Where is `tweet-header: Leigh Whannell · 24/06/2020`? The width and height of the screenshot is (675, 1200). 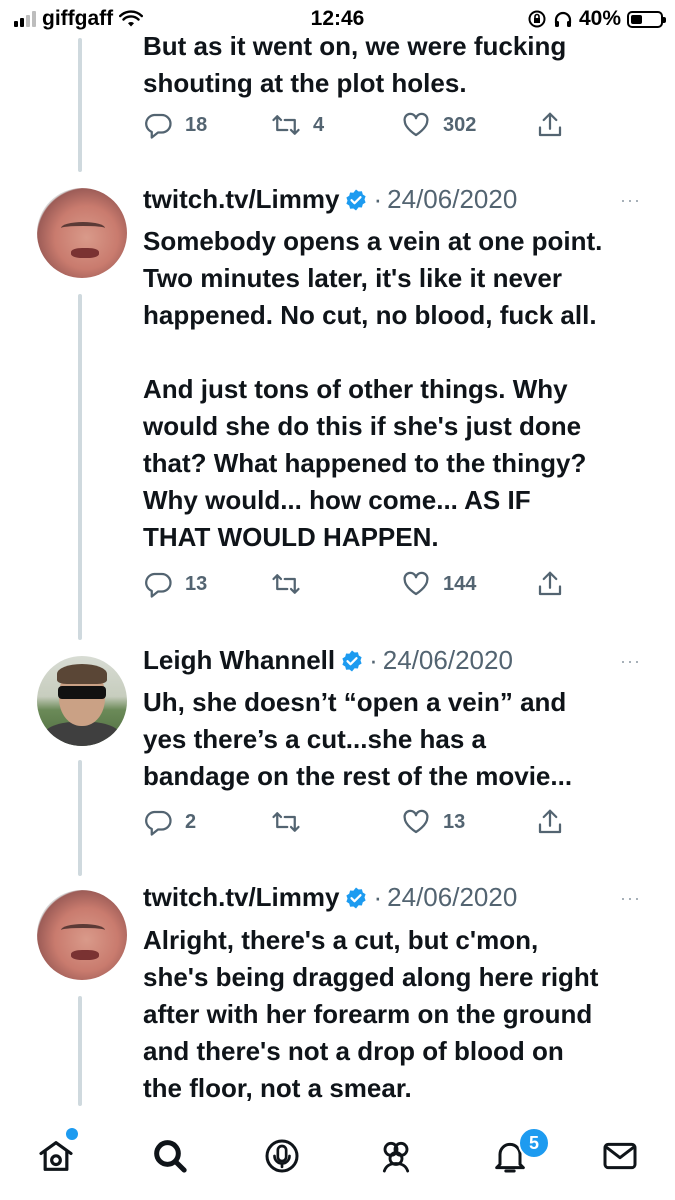
tweet-header: Leigh Whannell · 24/06/2020 is located at coordinates (328, 660).